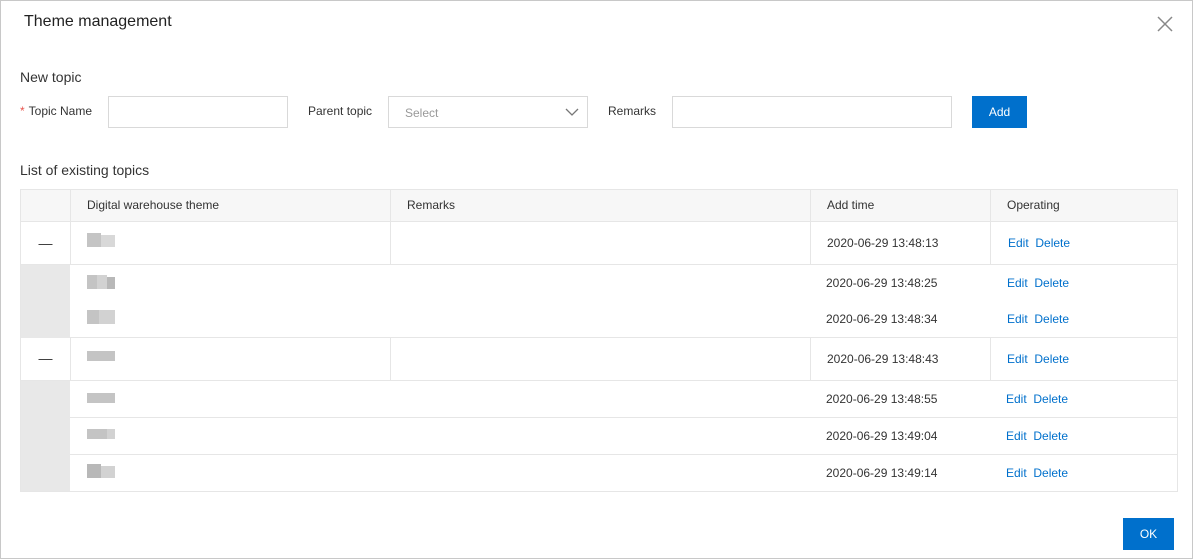 The width and height of the screenshot is (1193, 559). Describe the element at coordinates (1083, 205) in the screenshot. I see `column-header-operating: Operating` at that location.